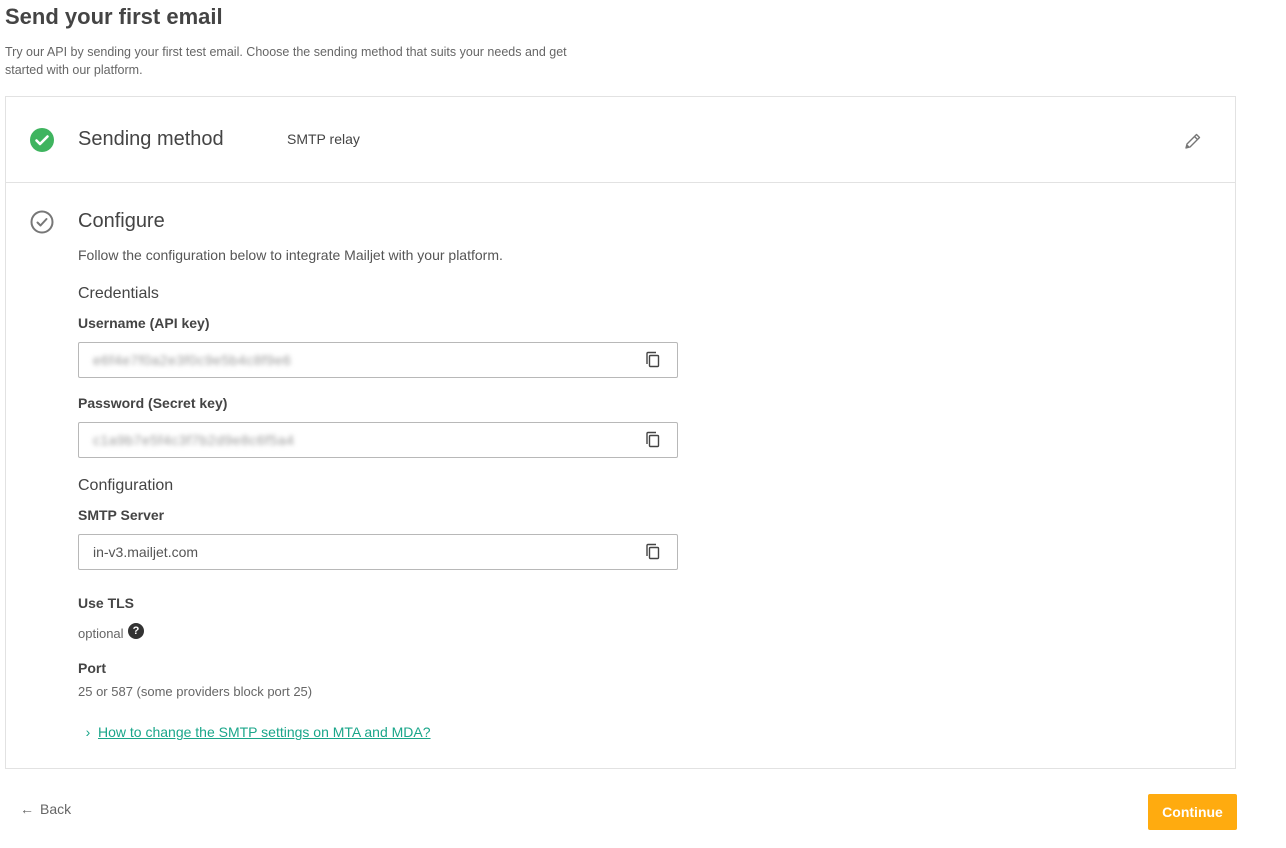 Image resolution: width=1286 pixels, height=848 pixels. I want to click on step-sending-method: Sending method SMTP relay, so click(620, 140).